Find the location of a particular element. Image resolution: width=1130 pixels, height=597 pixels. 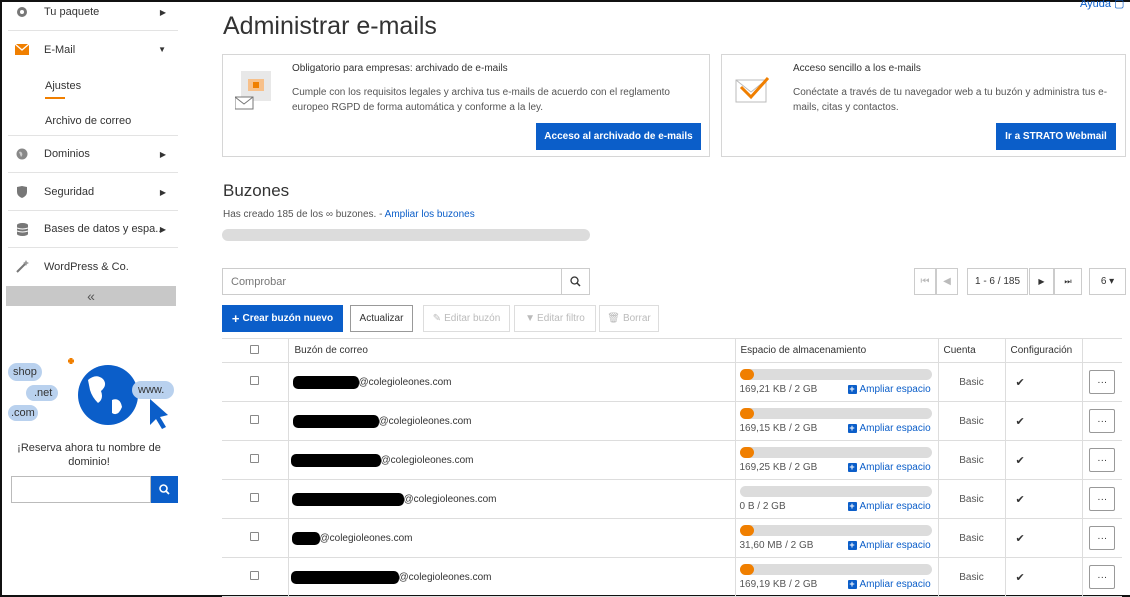

wand-icon is located at coordinates (22, 267).